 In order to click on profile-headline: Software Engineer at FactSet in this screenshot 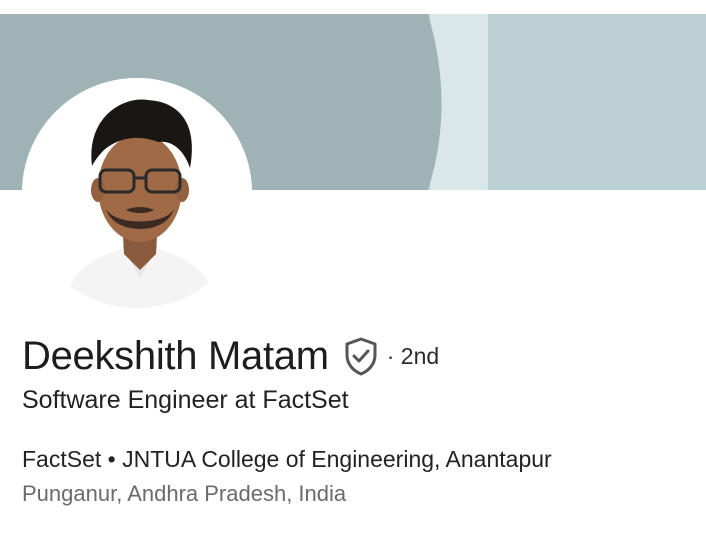, I will do `click(185, 400)`.